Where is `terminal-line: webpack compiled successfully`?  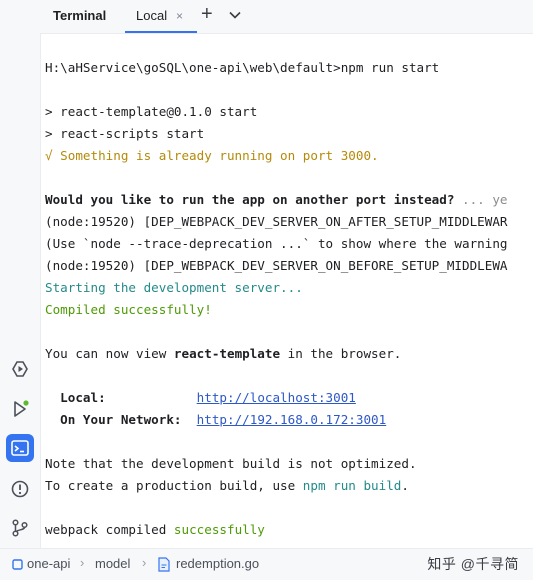 terminal-line: webpack compiled successfully is located at coordinates (155, 530).